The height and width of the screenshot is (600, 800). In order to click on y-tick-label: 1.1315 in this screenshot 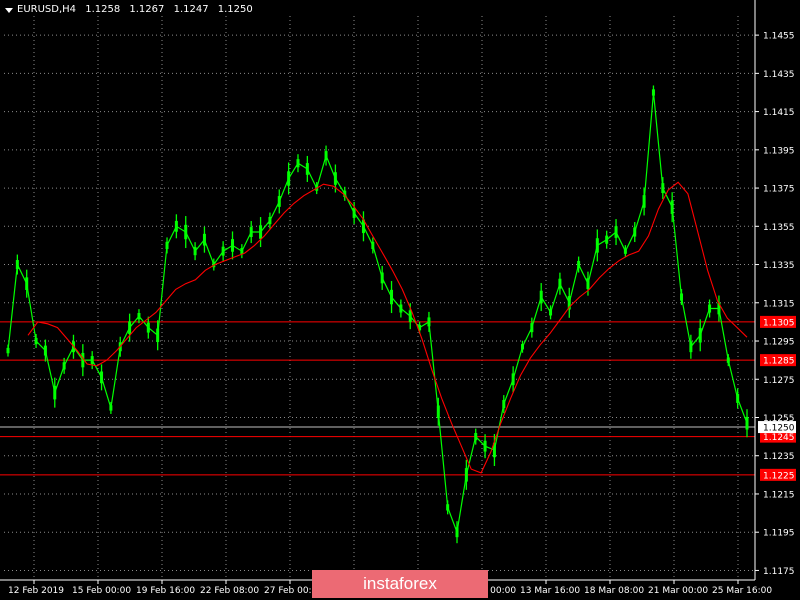, I will do `click(779, 304)`.